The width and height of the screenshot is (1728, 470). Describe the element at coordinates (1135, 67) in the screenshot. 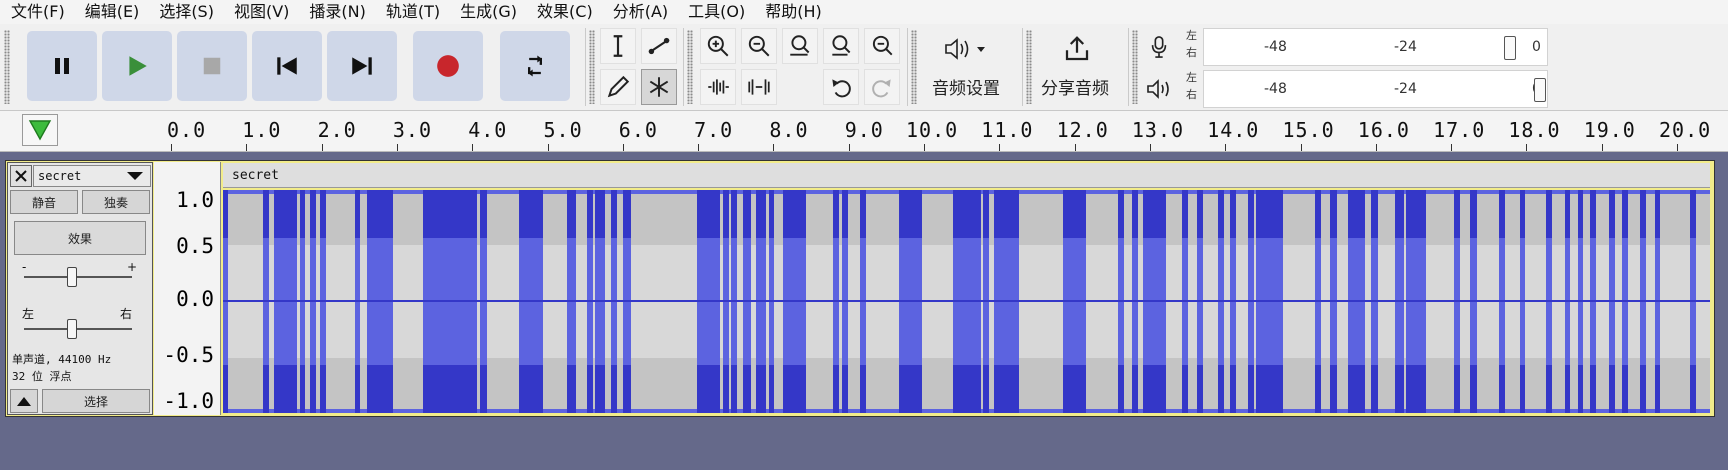

I see `meter-grip` at that location.